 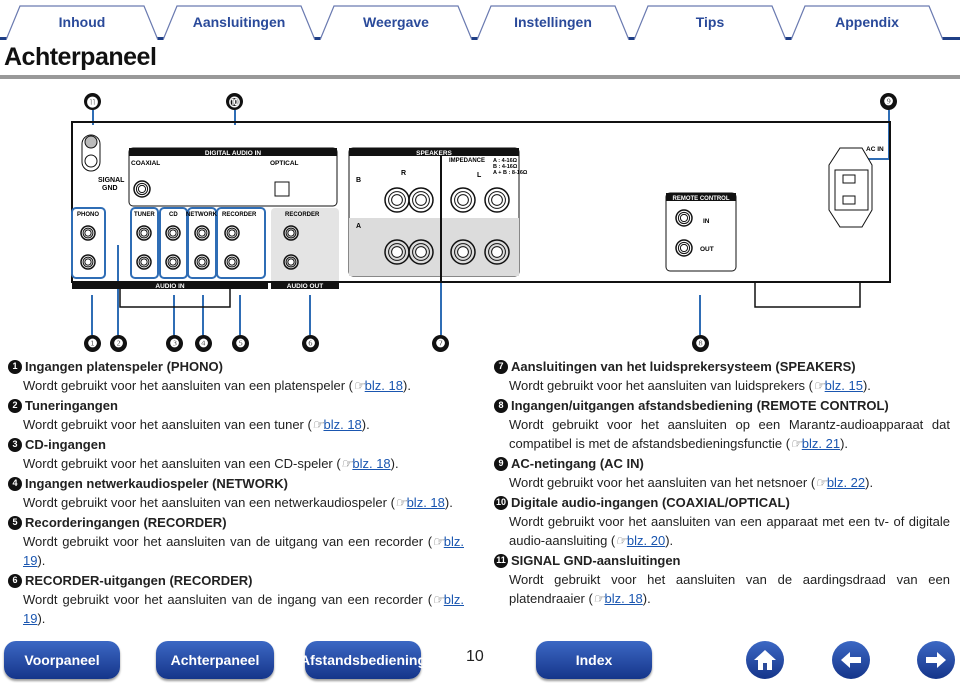 What do you see at coordinates (501, 405) in the screenshot?
I see `item-number: 8` at bounding box center [501, 405].